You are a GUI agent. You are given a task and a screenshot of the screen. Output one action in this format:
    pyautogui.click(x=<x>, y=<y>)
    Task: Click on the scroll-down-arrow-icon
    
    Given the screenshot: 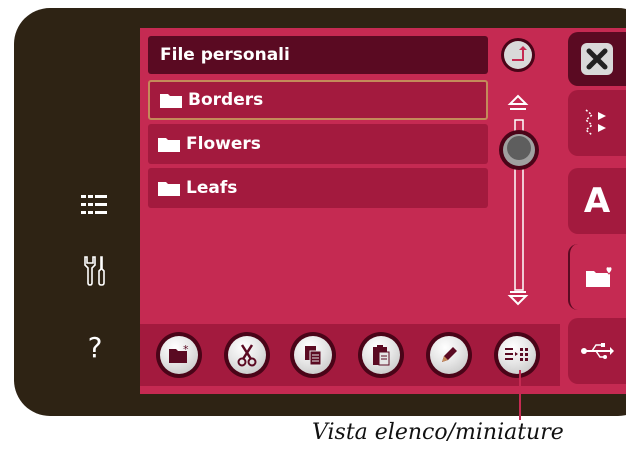 What is the action you would take?
    pyautogui.click(x=518, y=300)
    